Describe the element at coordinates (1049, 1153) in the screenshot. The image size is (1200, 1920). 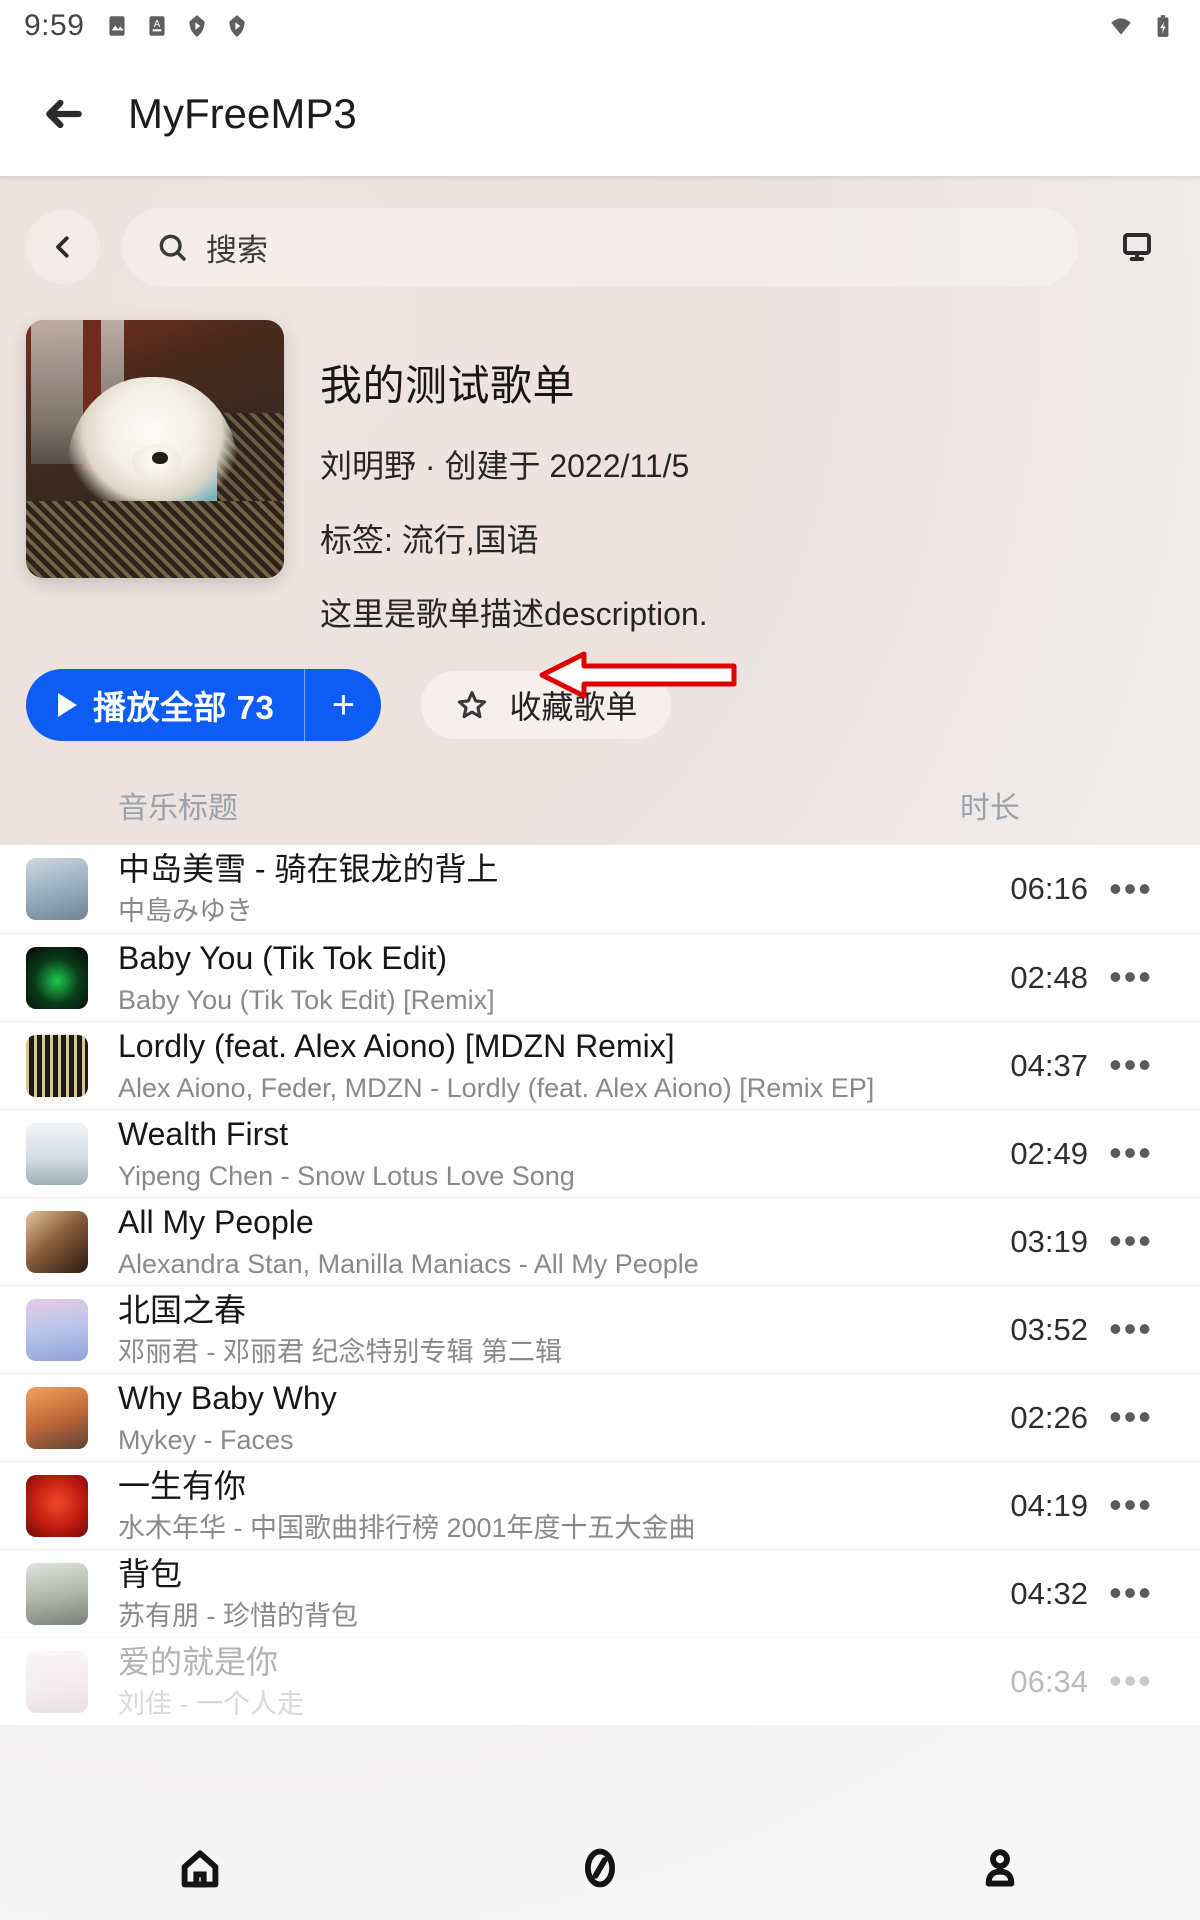
I see `song-duration: 02:49` at that location.